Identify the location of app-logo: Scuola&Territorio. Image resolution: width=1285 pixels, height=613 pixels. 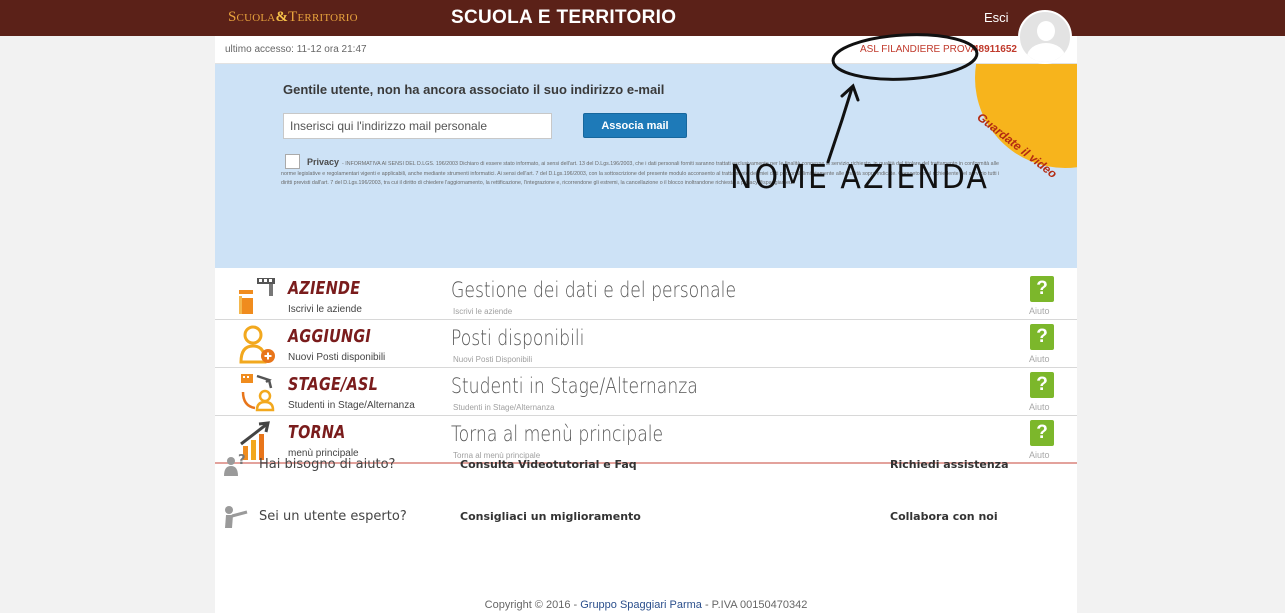
(293, 17).